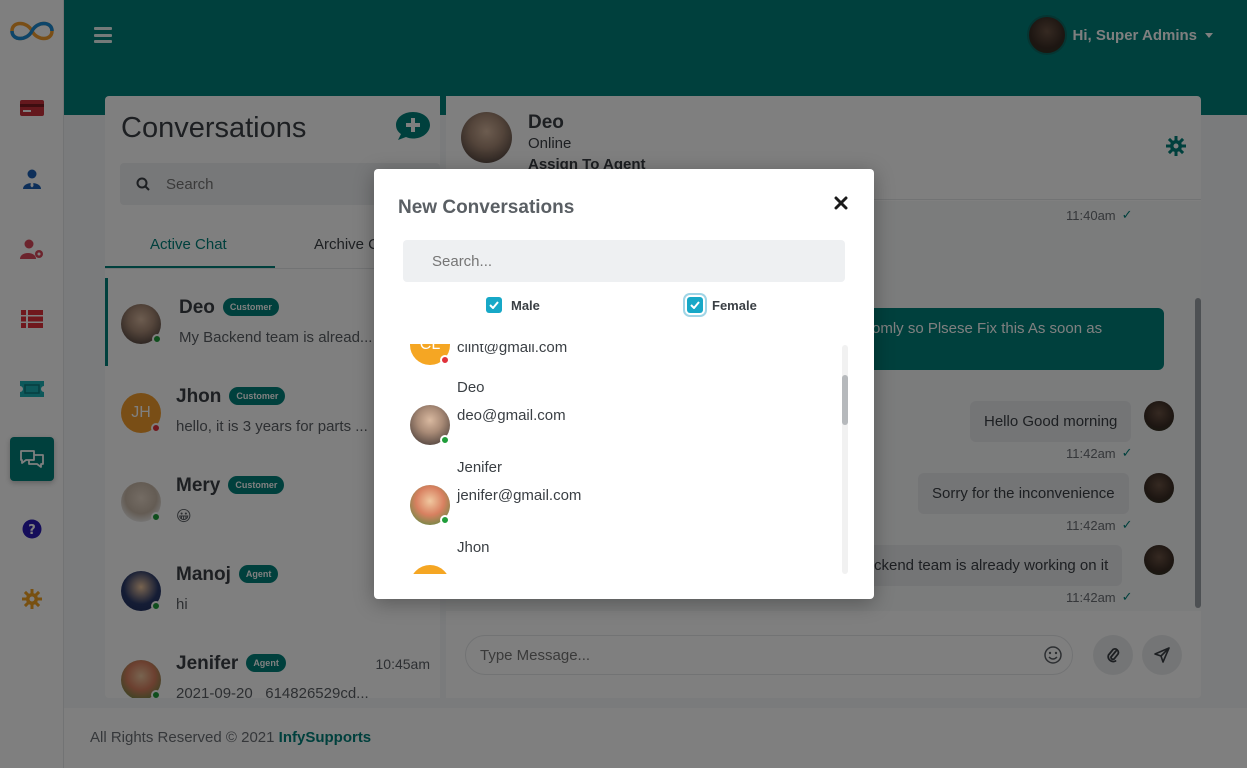  I want to click on user-email: clint@gmail.com, so click(512, 350).